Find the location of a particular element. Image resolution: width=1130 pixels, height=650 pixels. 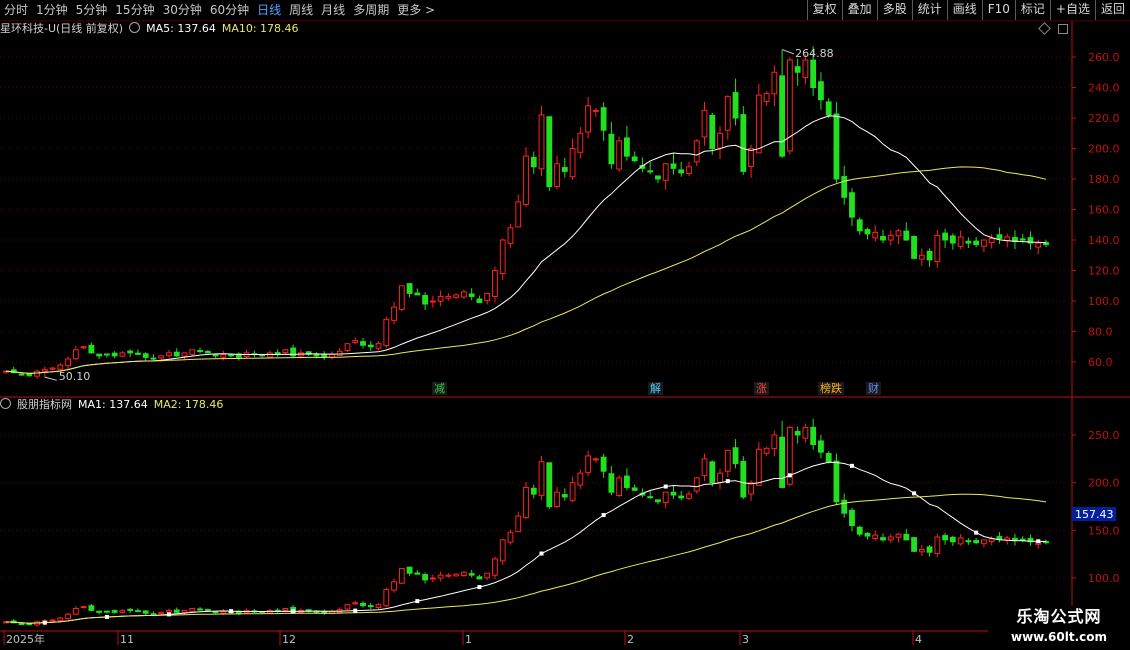

event-tag-0: 减 is located at coordinates (439, 388).